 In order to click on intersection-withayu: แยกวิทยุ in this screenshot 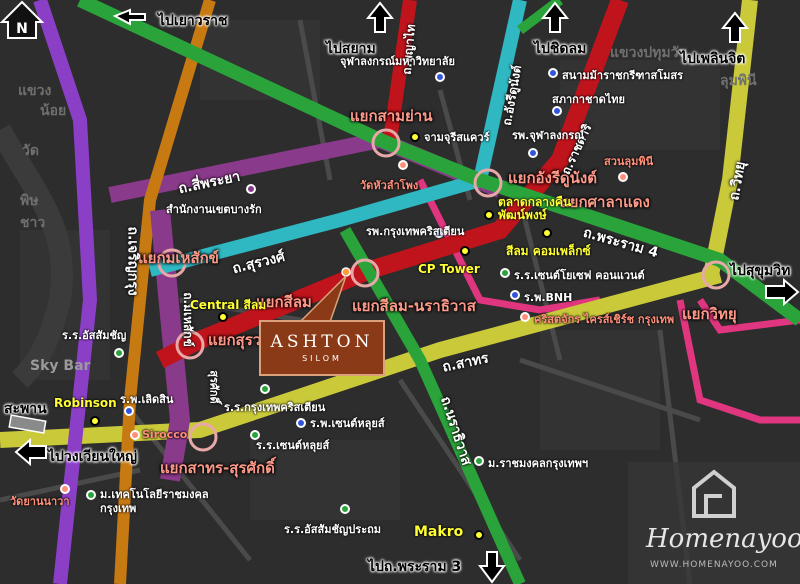, I will do `click(709, 314)`.